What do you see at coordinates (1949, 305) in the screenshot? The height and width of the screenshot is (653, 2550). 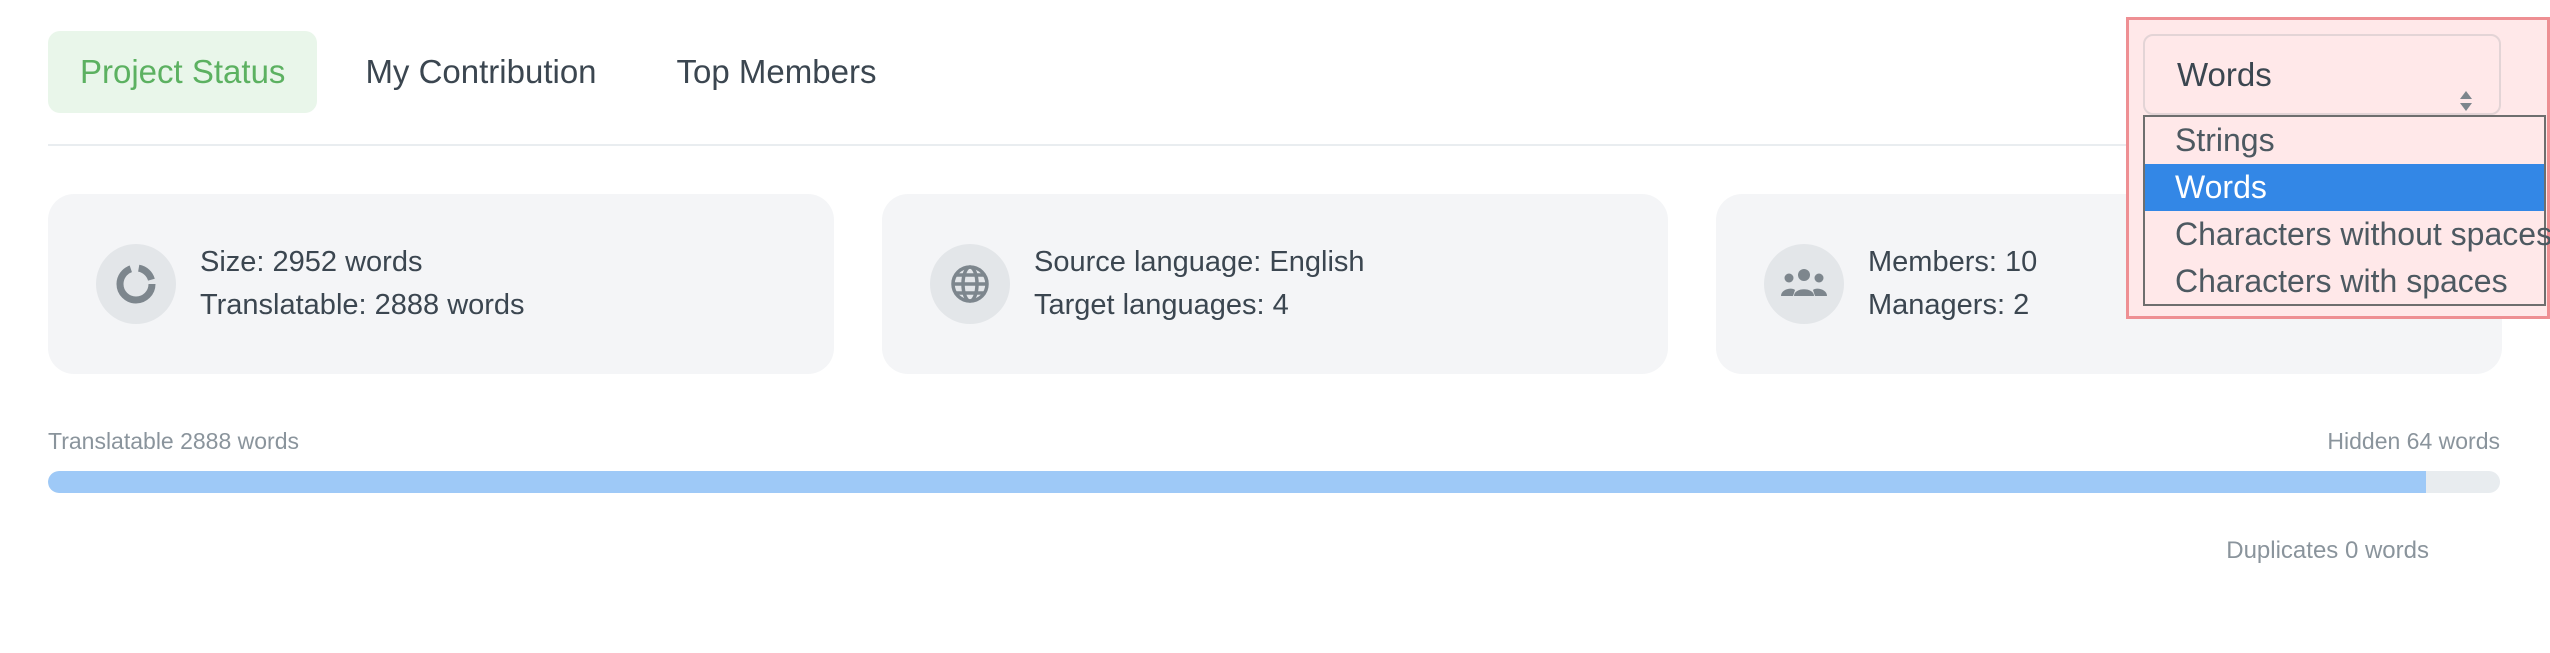 I see `managers-value: Managers: 2` at bounding box center [1949, 305].